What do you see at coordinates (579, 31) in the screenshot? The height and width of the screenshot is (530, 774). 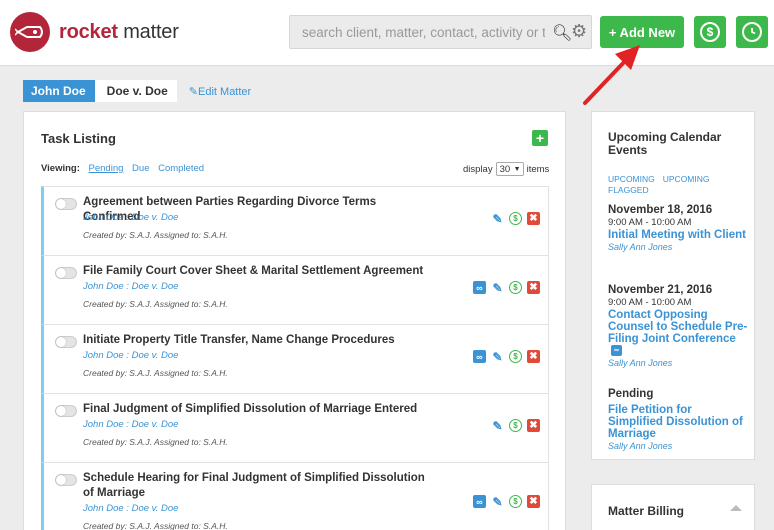 I see `gear-icon: ⚙` at bounding box center [579, 31].